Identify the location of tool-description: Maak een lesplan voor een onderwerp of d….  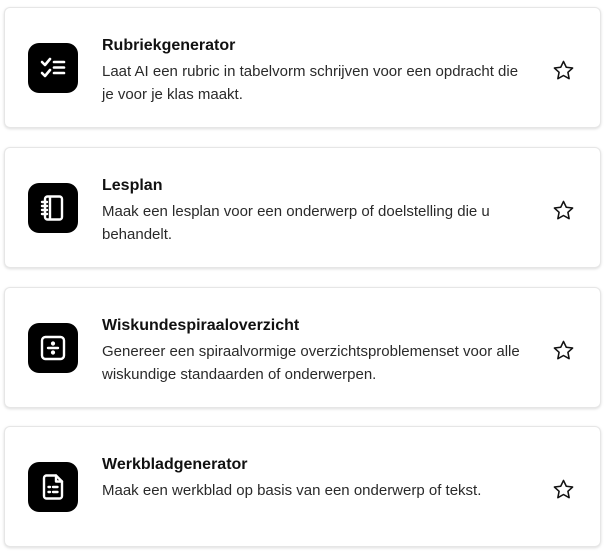
(296, 223).